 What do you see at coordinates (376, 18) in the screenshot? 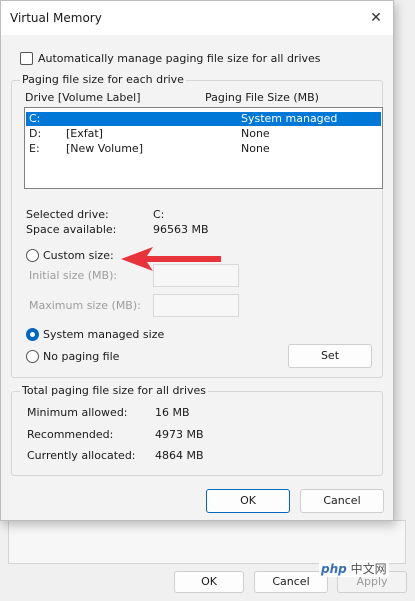
I see `close-icon: ✕` at bounding box center [376, 18].